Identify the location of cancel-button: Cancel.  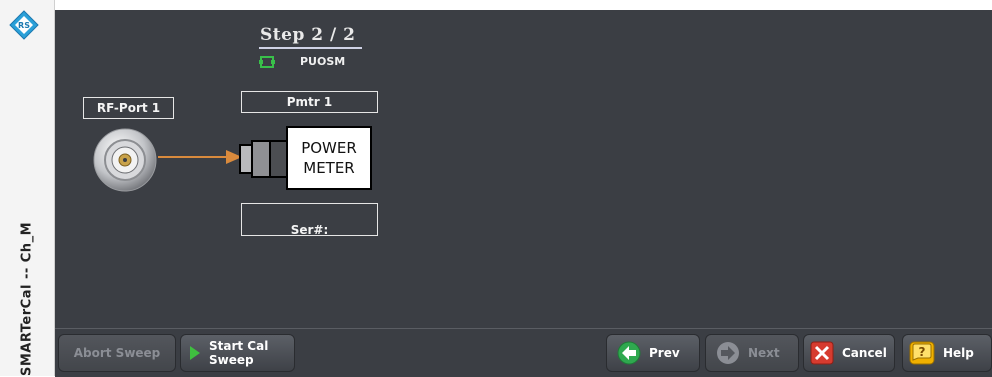
(849, 353).